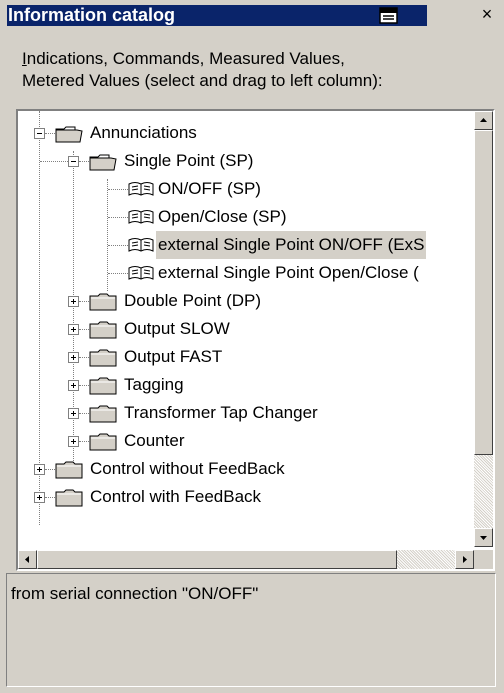 Image resolution: width=504 pixels, height=693 pixels. What do you see at coordinates (143, 132) in the screenshot?
I see `tree-node-label: Annunciations` at bounding box center [143, 132].